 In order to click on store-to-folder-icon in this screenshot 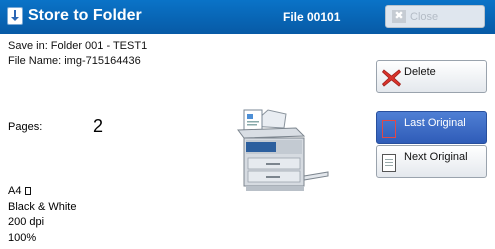, I will do `click(15, 16)`.